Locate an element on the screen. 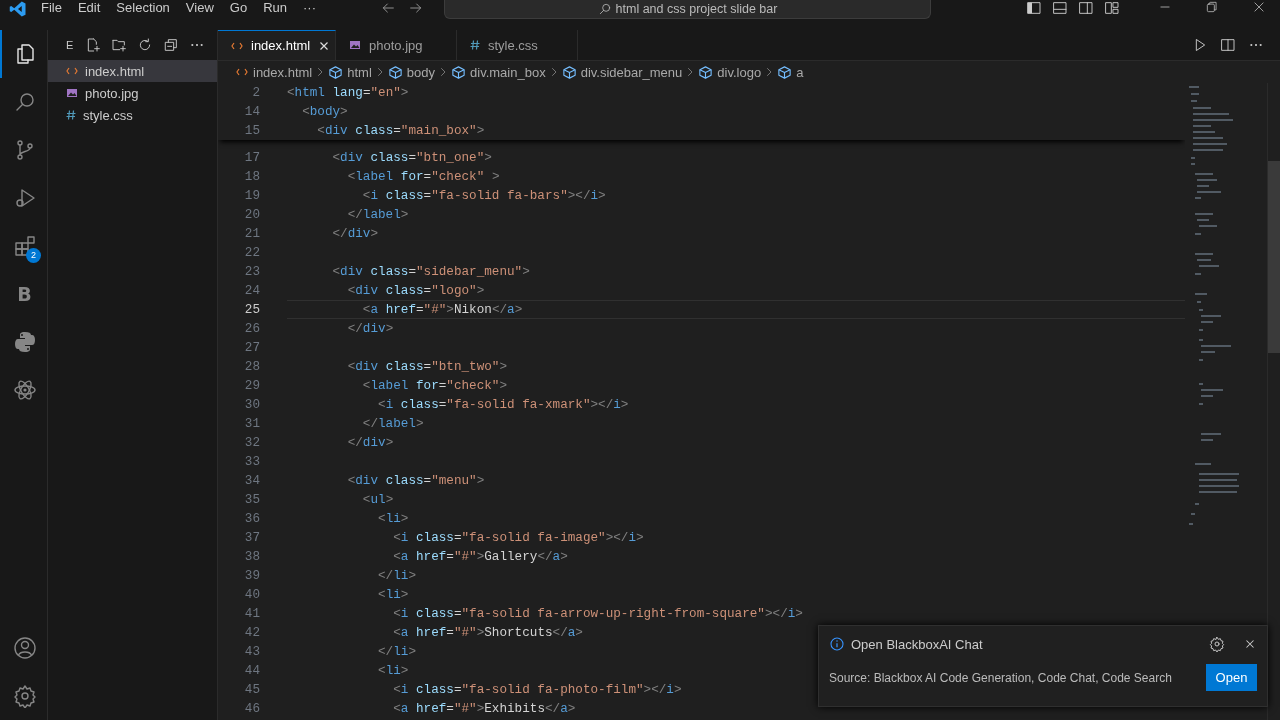 This screenshot has height=720, width=1280. forward-arrow-icon is located at coordinates (416, 8).